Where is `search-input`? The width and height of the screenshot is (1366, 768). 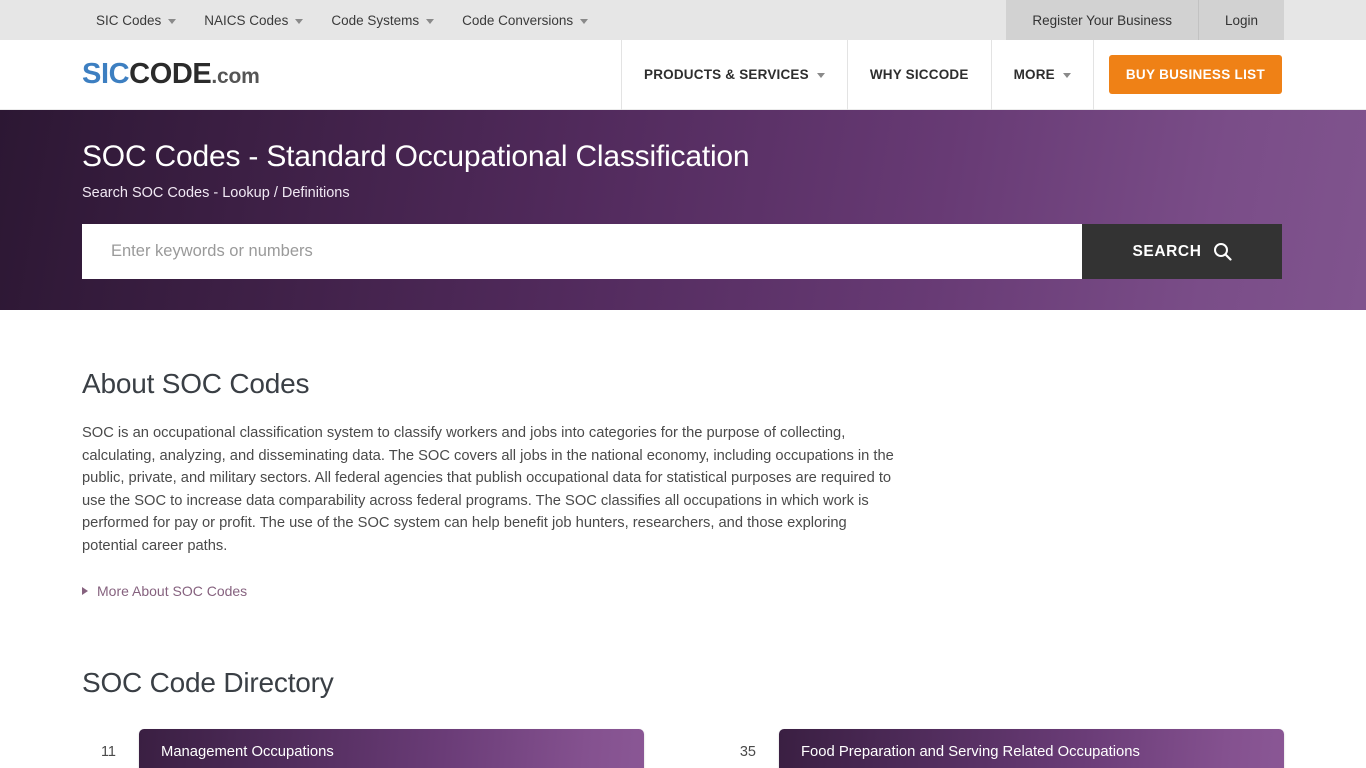 search-input is located at coordinates (582, 251).